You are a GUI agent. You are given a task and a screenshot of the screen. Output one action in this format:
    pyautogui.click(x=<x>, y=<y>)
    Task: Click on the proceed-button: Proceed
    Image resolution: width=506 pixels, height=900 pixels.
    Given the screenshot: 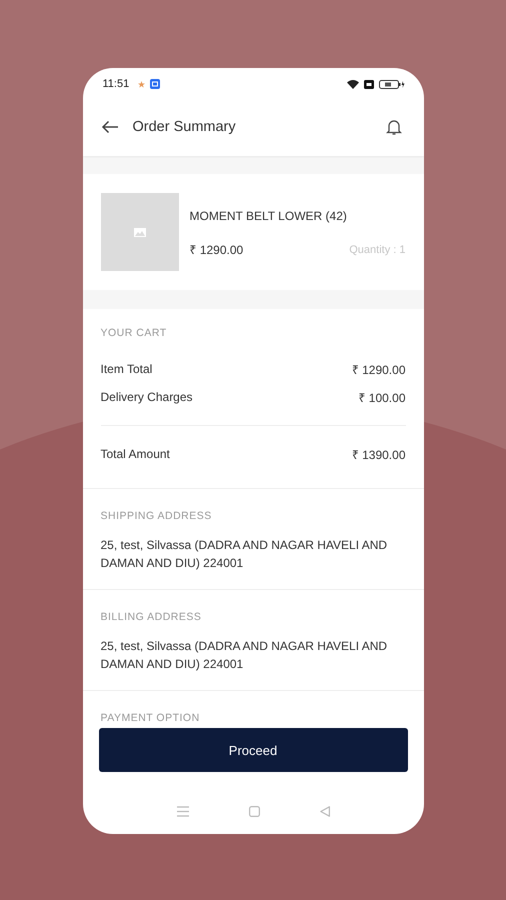 What is the action you would take?
    pyautogui.click(x=253, y=750)
    